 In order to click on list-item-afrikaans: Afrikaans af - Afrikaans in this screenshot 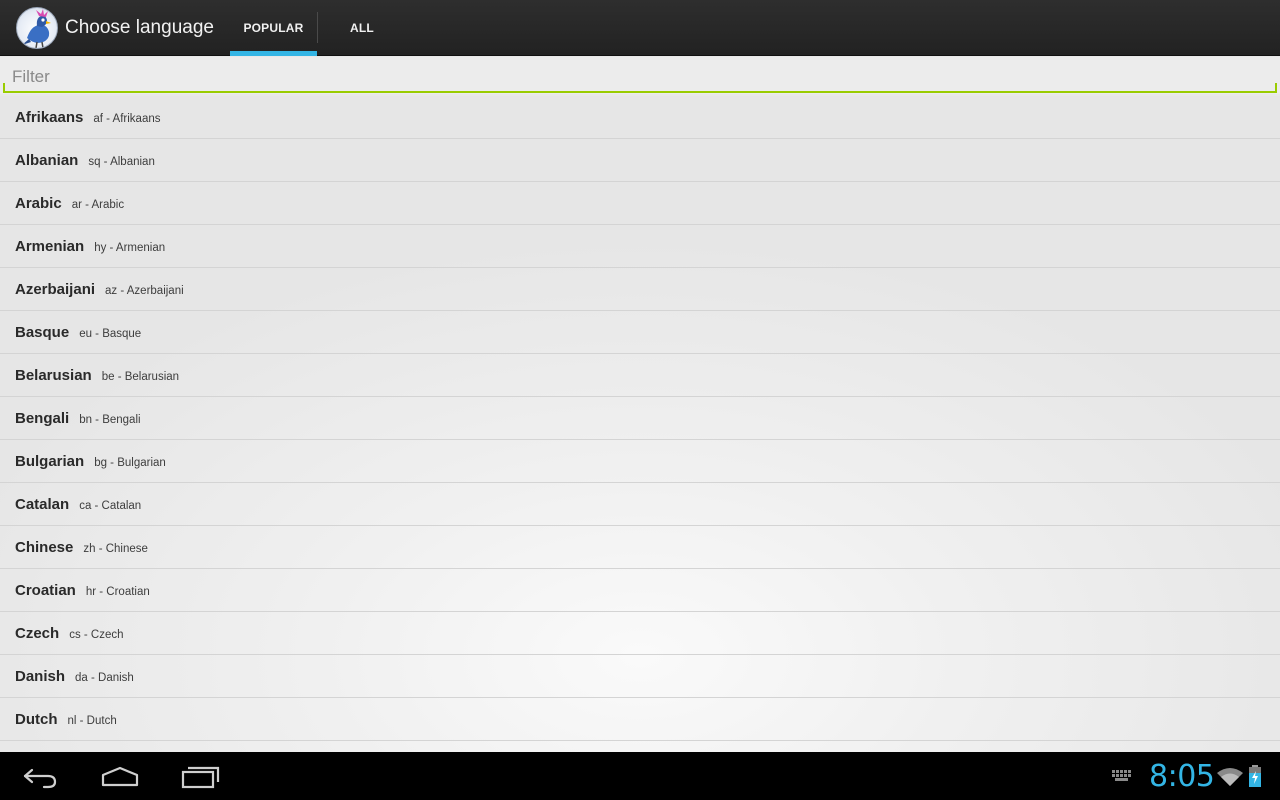, I will do `click(640, 117)`.